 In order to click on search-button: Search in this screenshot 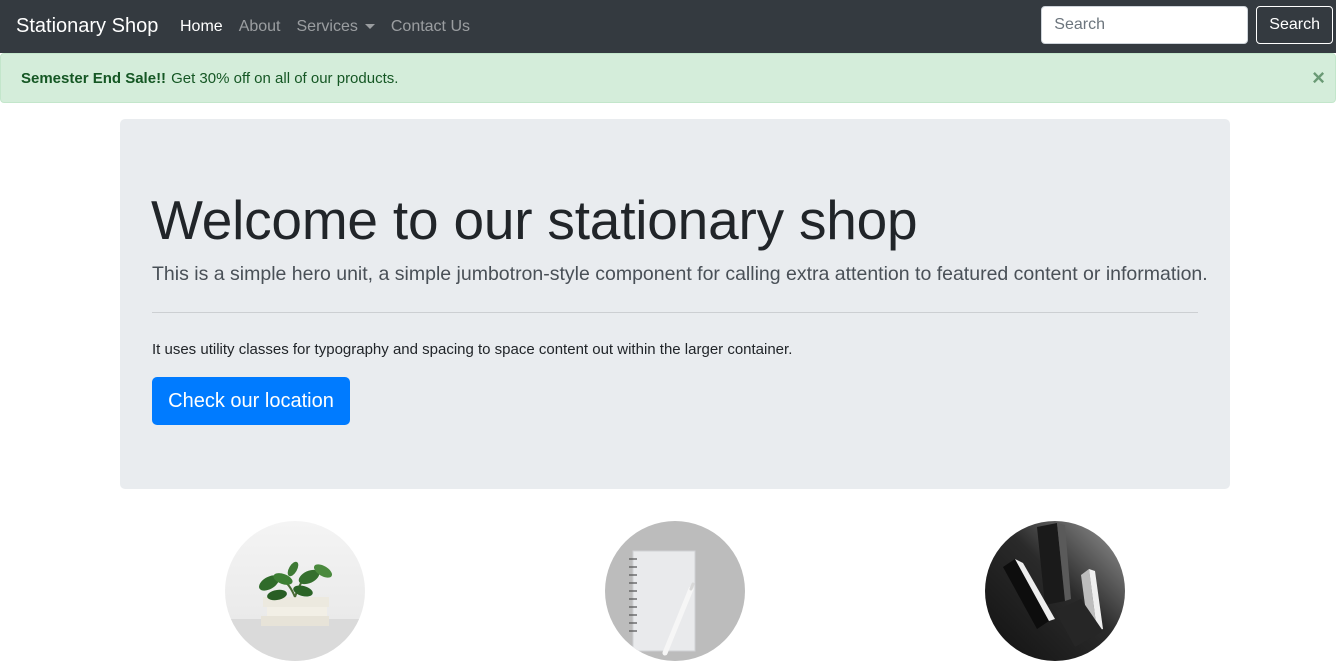, I will do `click(1294, 25)`.